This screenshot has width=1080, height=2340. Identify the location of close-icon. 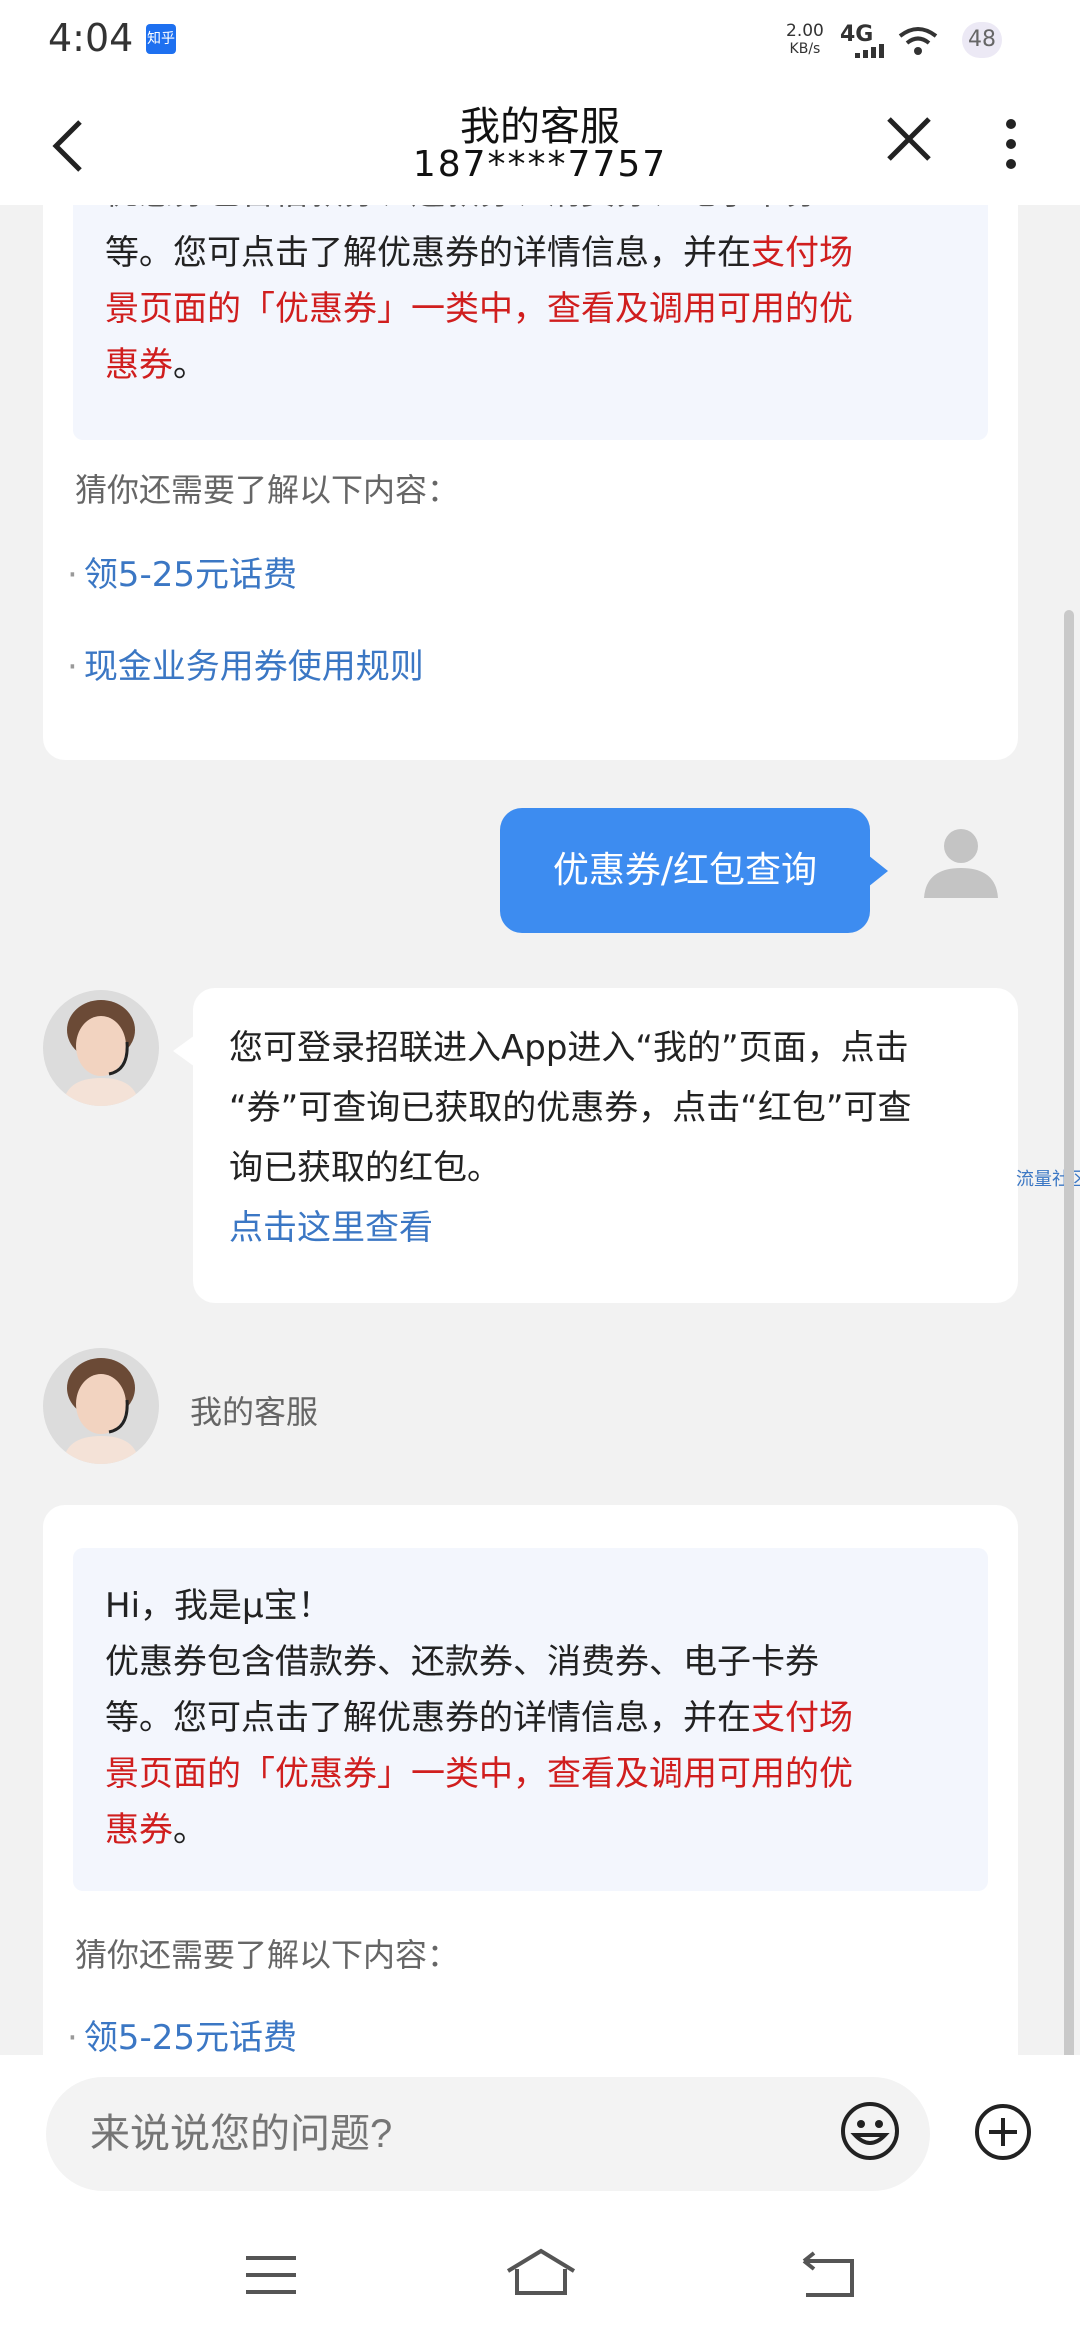
(909, 139).